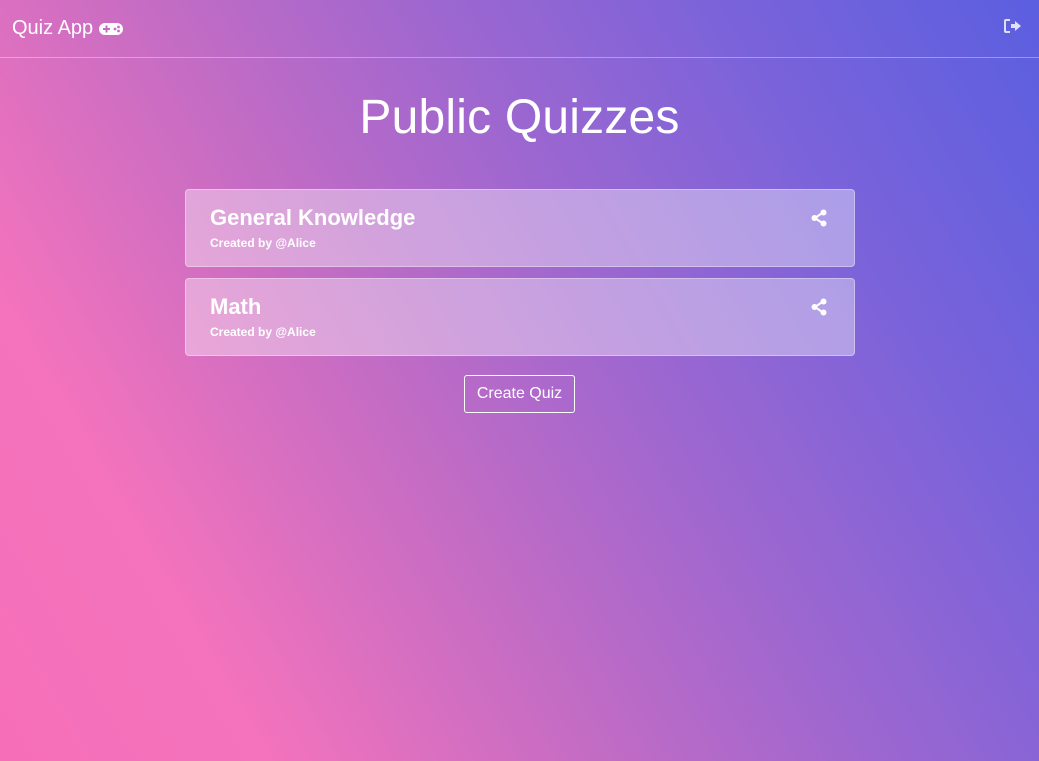 The height and width of the screenshot is (761, 1039). I want to click on sign-out-icon, so click(1013, 28).